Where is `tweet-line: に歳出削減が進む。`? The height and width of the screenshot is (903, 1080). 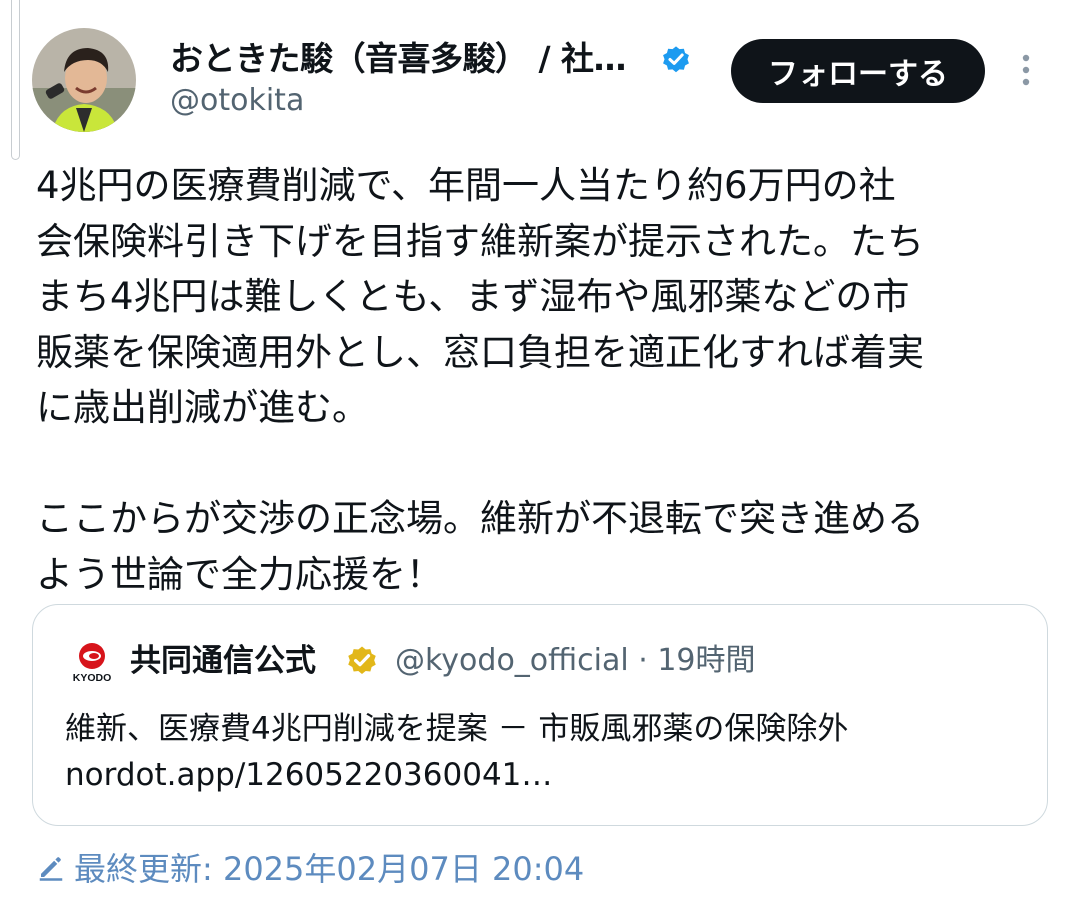
tweet-line: に歳出削減が進む。 is located at coordinates (202, 407).